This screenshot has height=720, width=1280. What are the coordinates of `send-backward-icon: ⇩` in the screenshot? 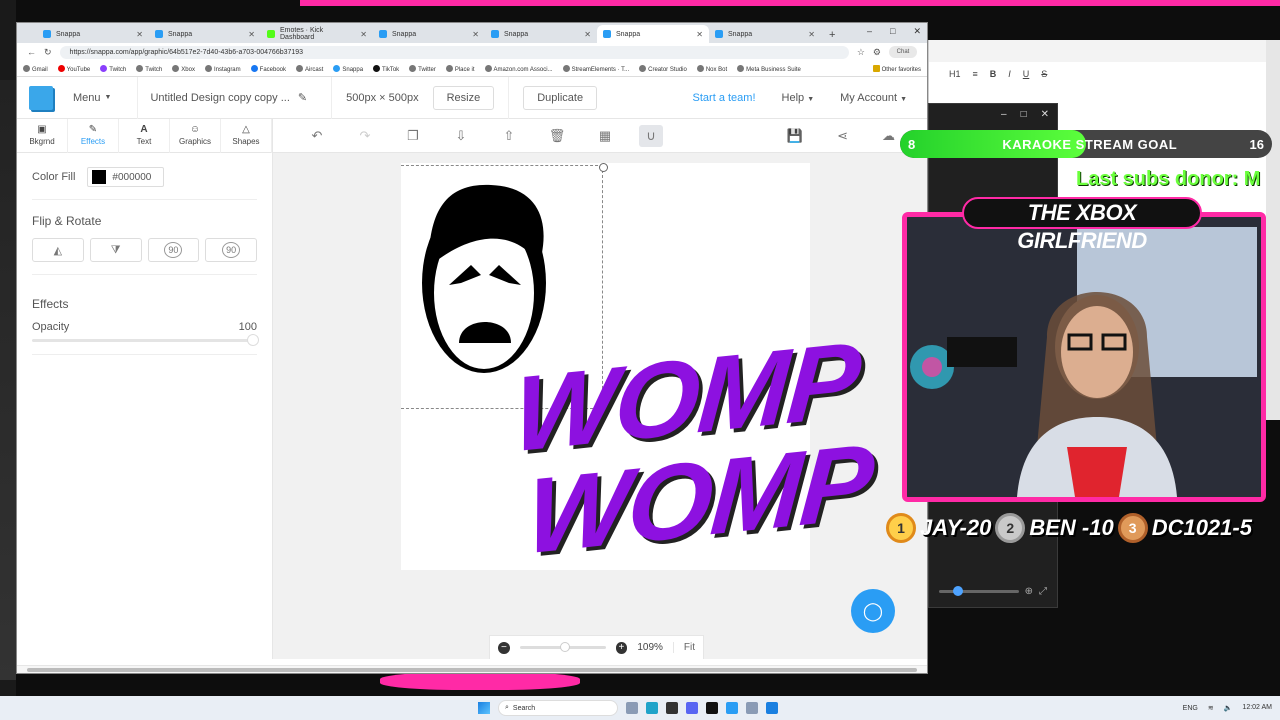 It's located at (461, 136).